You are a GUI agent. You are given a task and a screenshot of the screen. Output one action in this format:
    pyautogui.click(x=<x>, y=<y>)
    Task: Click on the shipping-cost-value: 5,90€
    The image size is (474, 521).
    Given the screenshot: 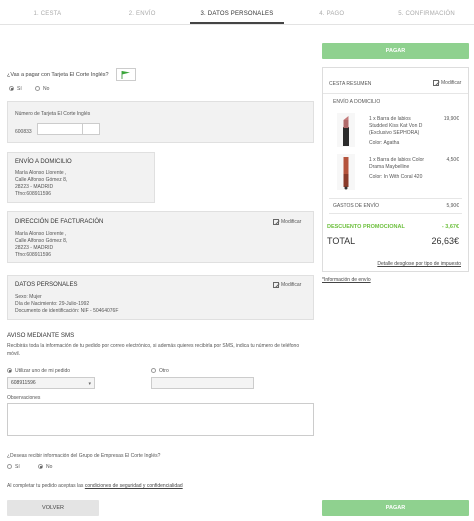 What is the action you would take?
    pyautogui.click(x=452, y=206)
    